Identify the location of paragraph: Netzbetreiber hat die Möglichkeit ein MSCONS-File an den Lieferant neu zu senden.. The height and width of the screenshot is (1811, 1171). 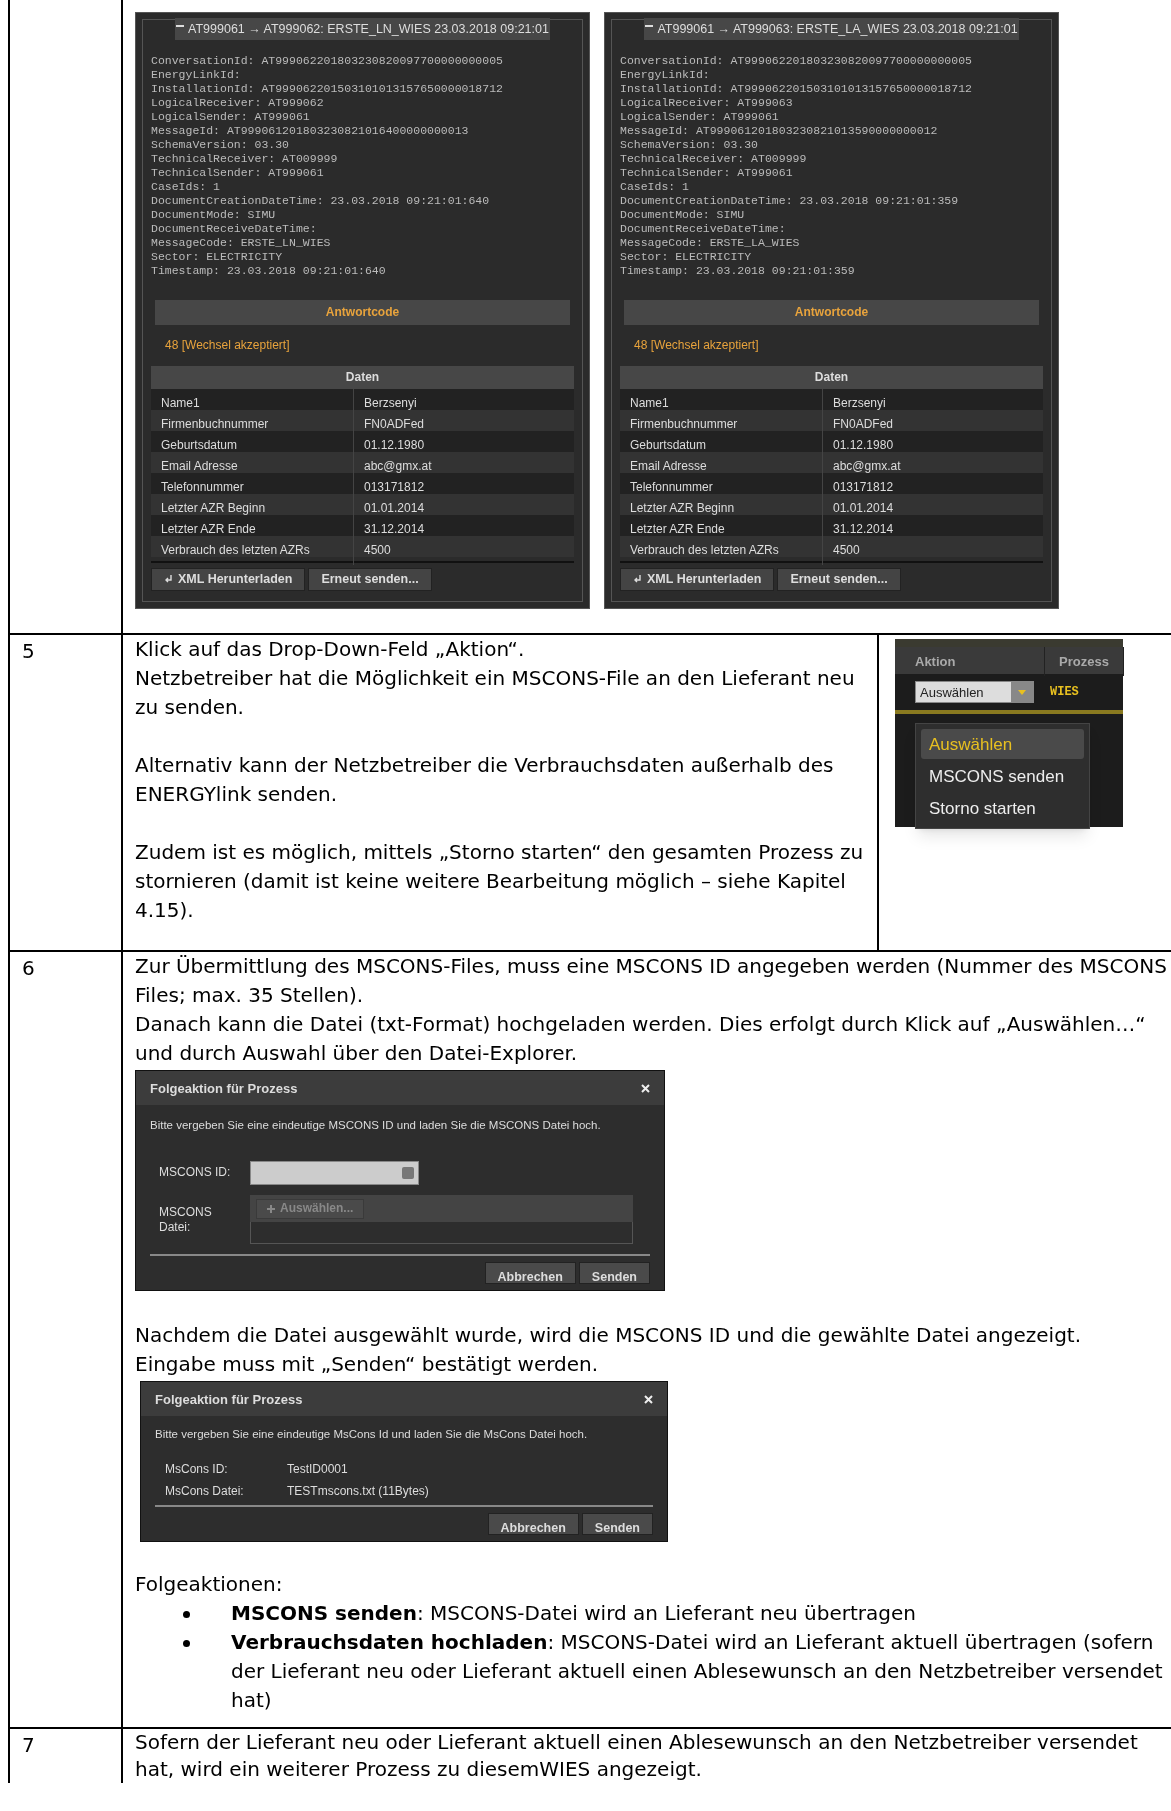
(495, 693).